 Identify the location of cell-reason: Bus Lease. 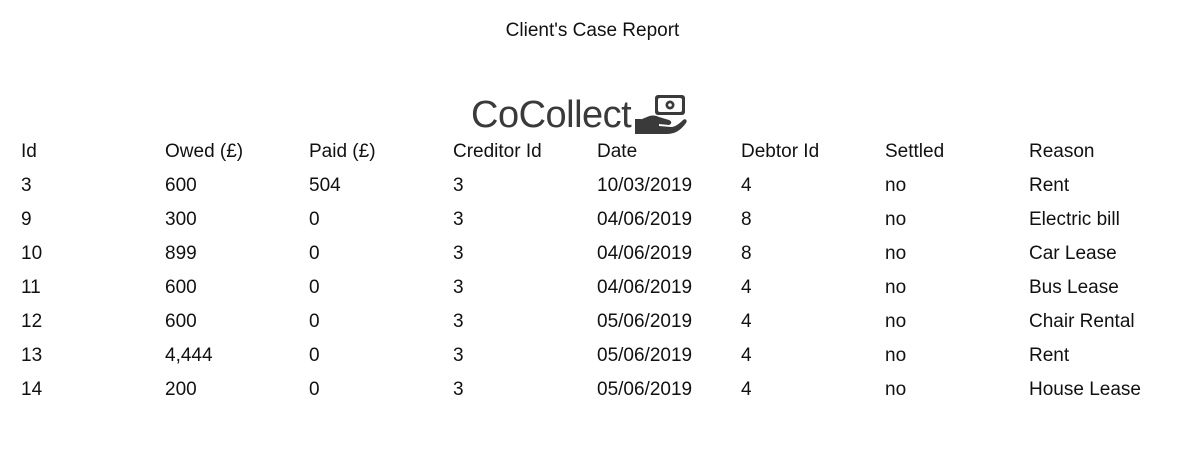
(1074, 287).